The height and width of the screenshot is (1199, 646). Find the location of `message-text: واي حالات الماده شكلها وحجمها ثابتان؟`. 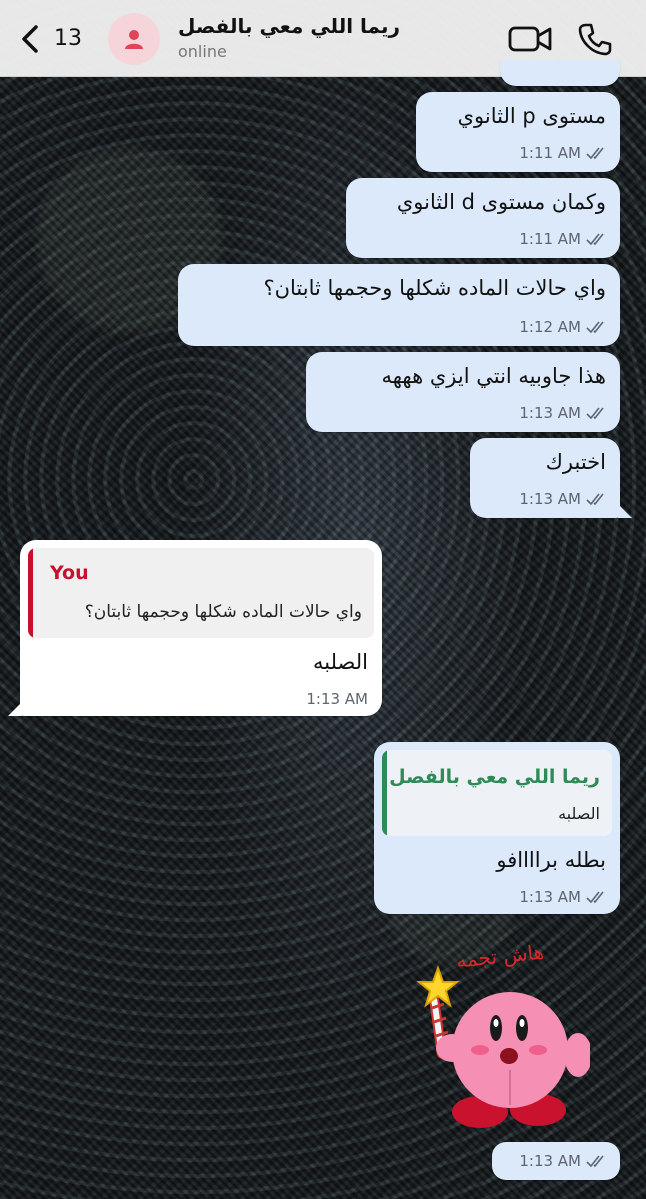

message-text: واي حالات الماده شكلها وحجمها ثابتان؟ is located at coordinates (434, 288).